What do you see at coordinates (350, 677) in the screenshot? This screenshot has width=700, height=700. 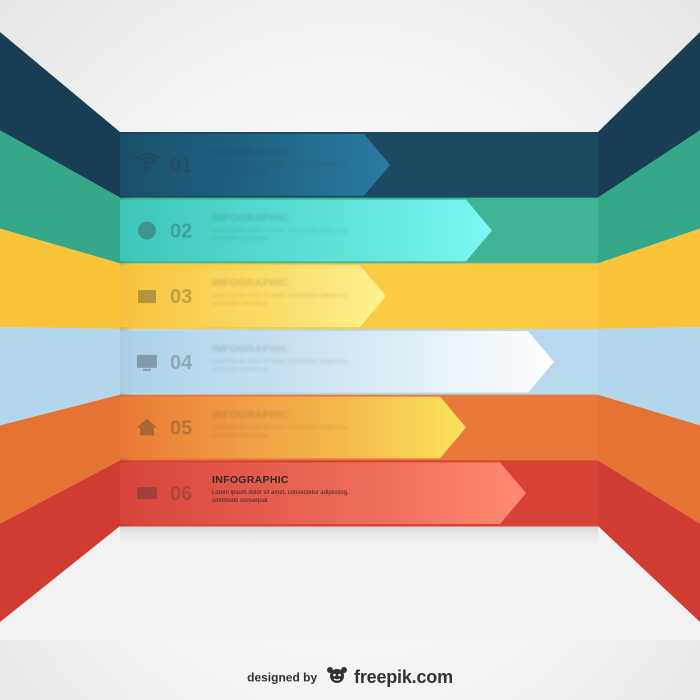 I see `credit-line: designed by freepik.com` at bounding box center [350, 677].